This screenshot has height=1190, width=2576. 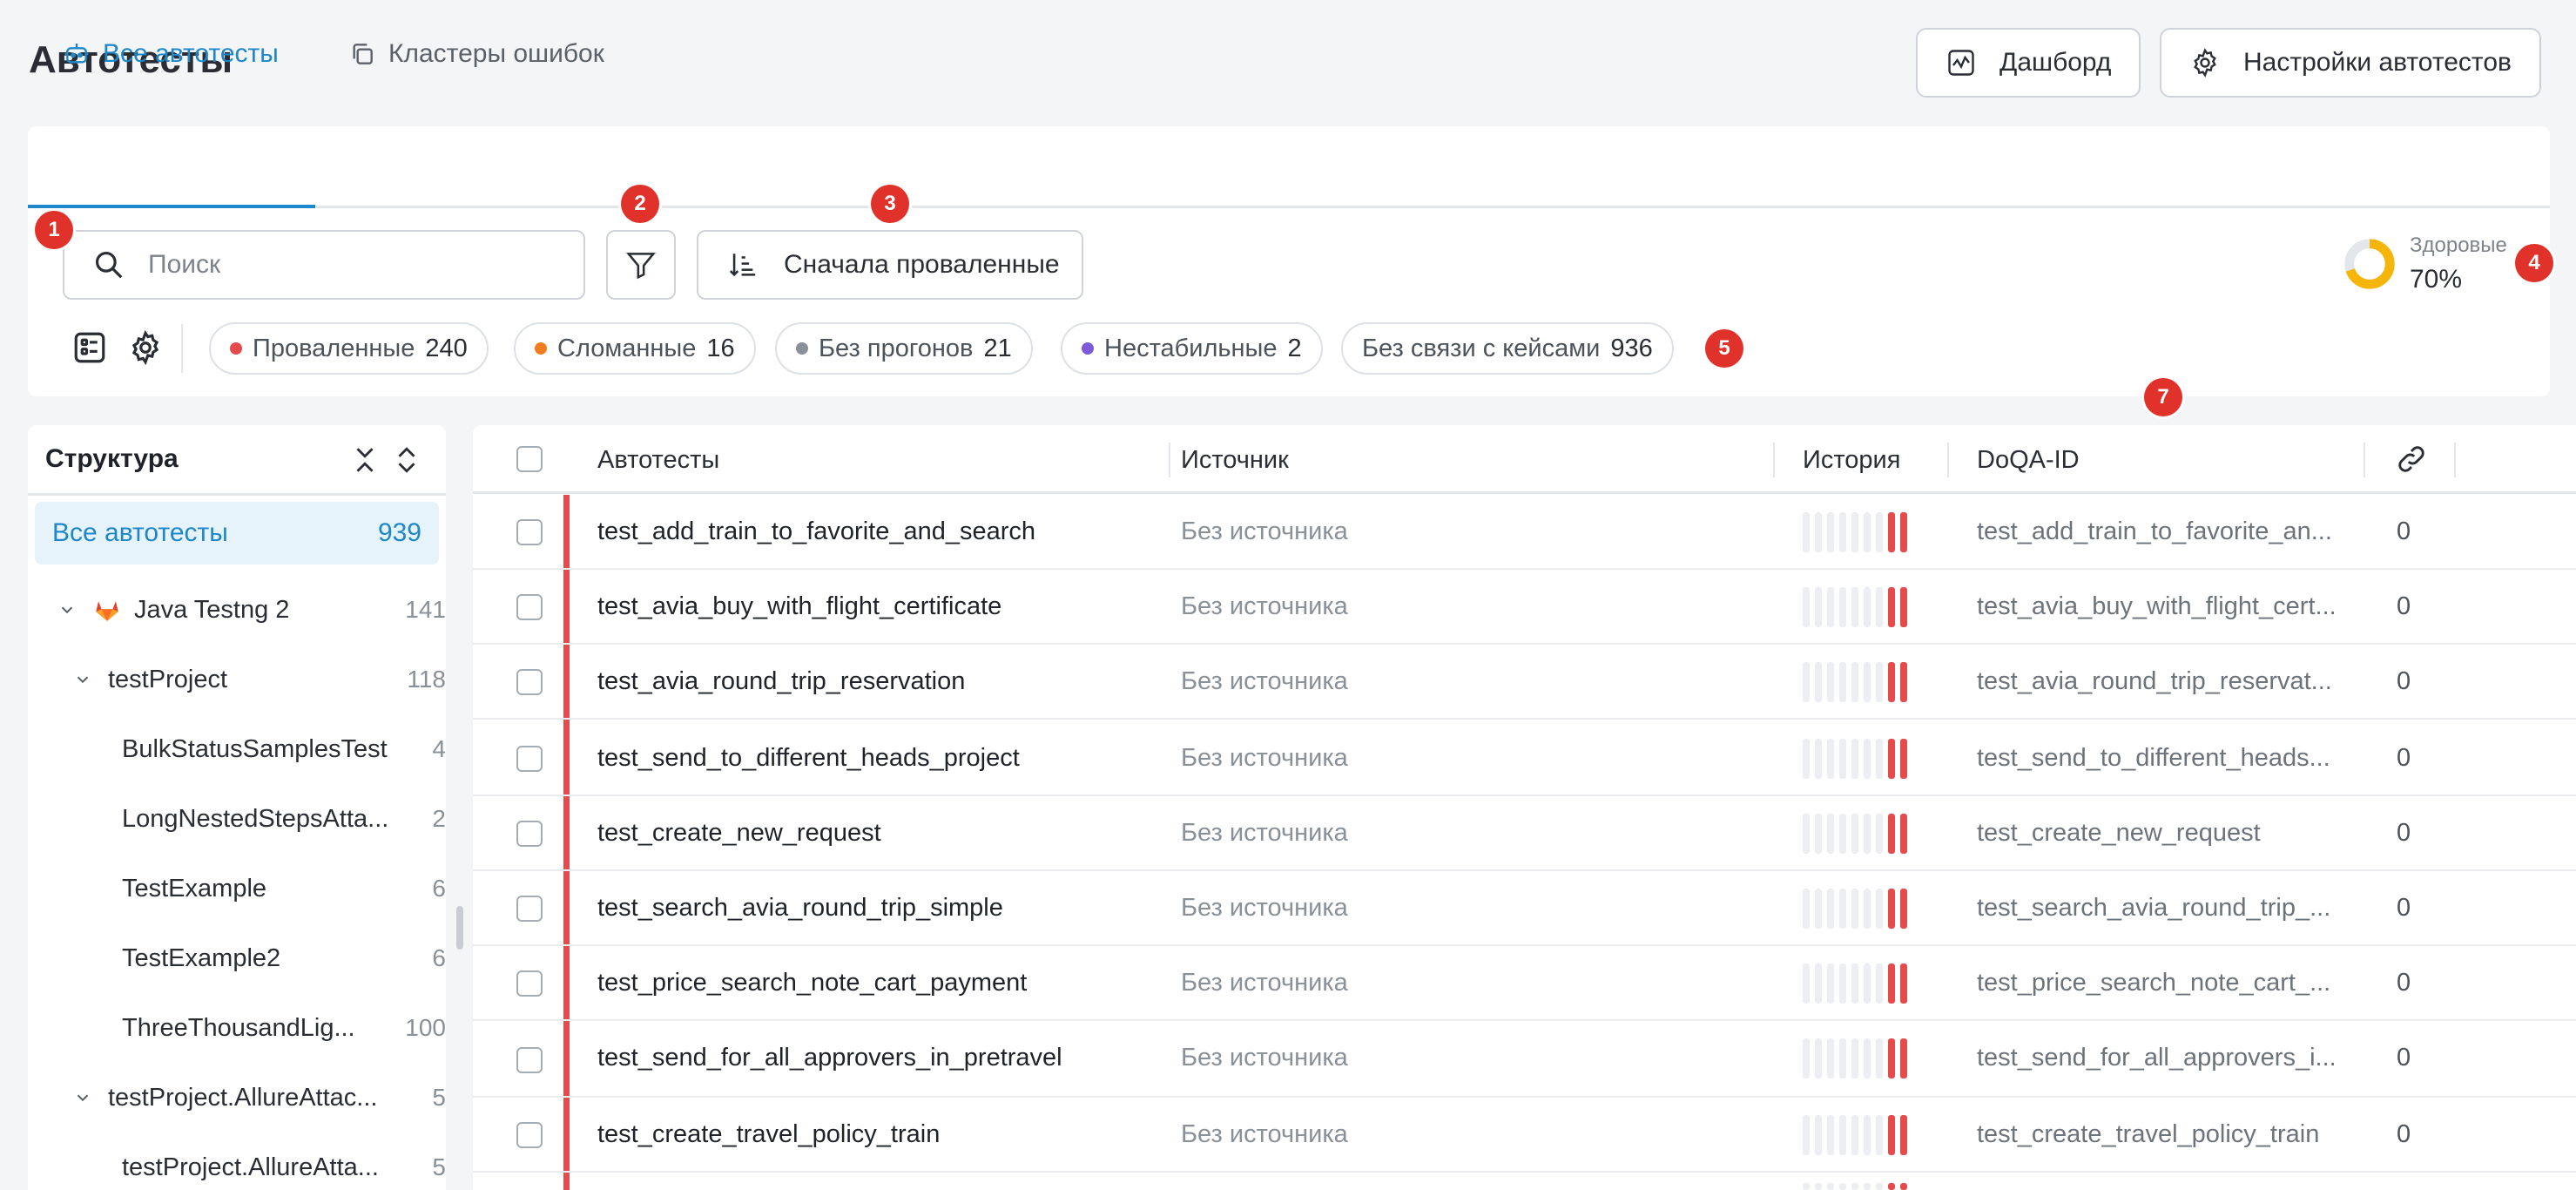 What do you see at coordinates (476, 54) in the screenshot?
I see `tab-error-clusters: Кластеры ошибок` at bounding box center [476, 54].